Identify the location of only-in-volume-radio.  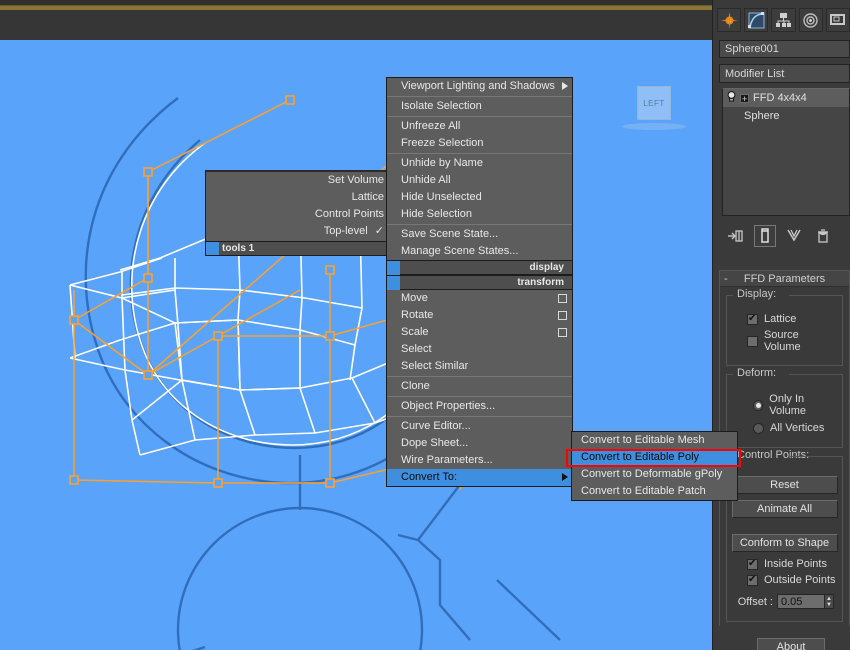
(758, 405).